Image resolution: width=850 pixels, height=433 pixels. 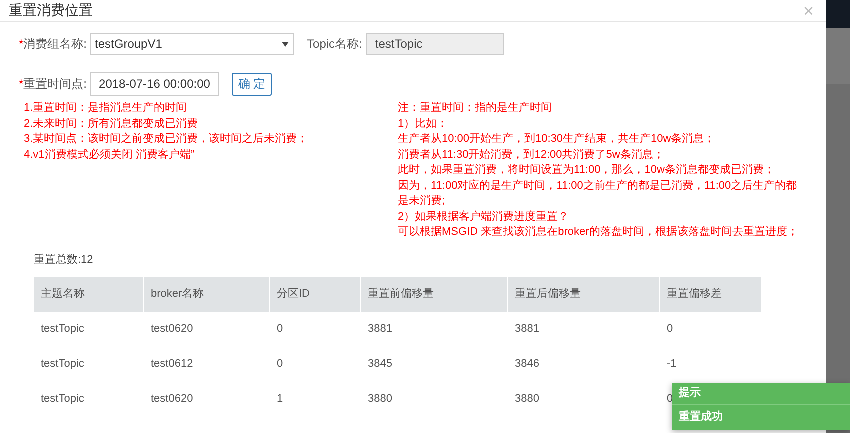 What do you see at coordinates (53, 44) in the screenshot?
I see `group-label: *消费组名称:` at bounding box center [53, 44].